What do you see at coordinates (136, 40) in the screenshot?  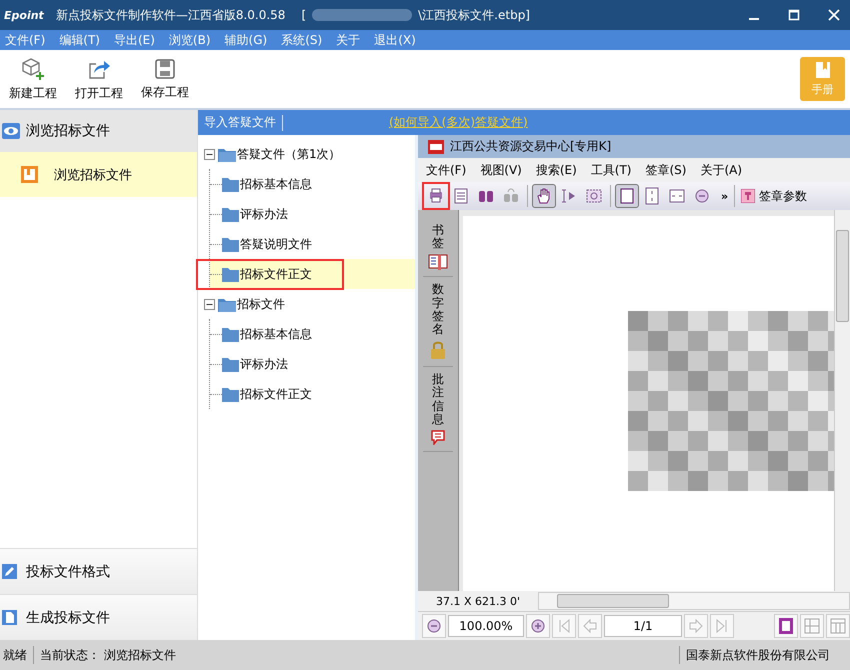 I see `menu-item: 导出(E)` at bounding box center [136, 40].